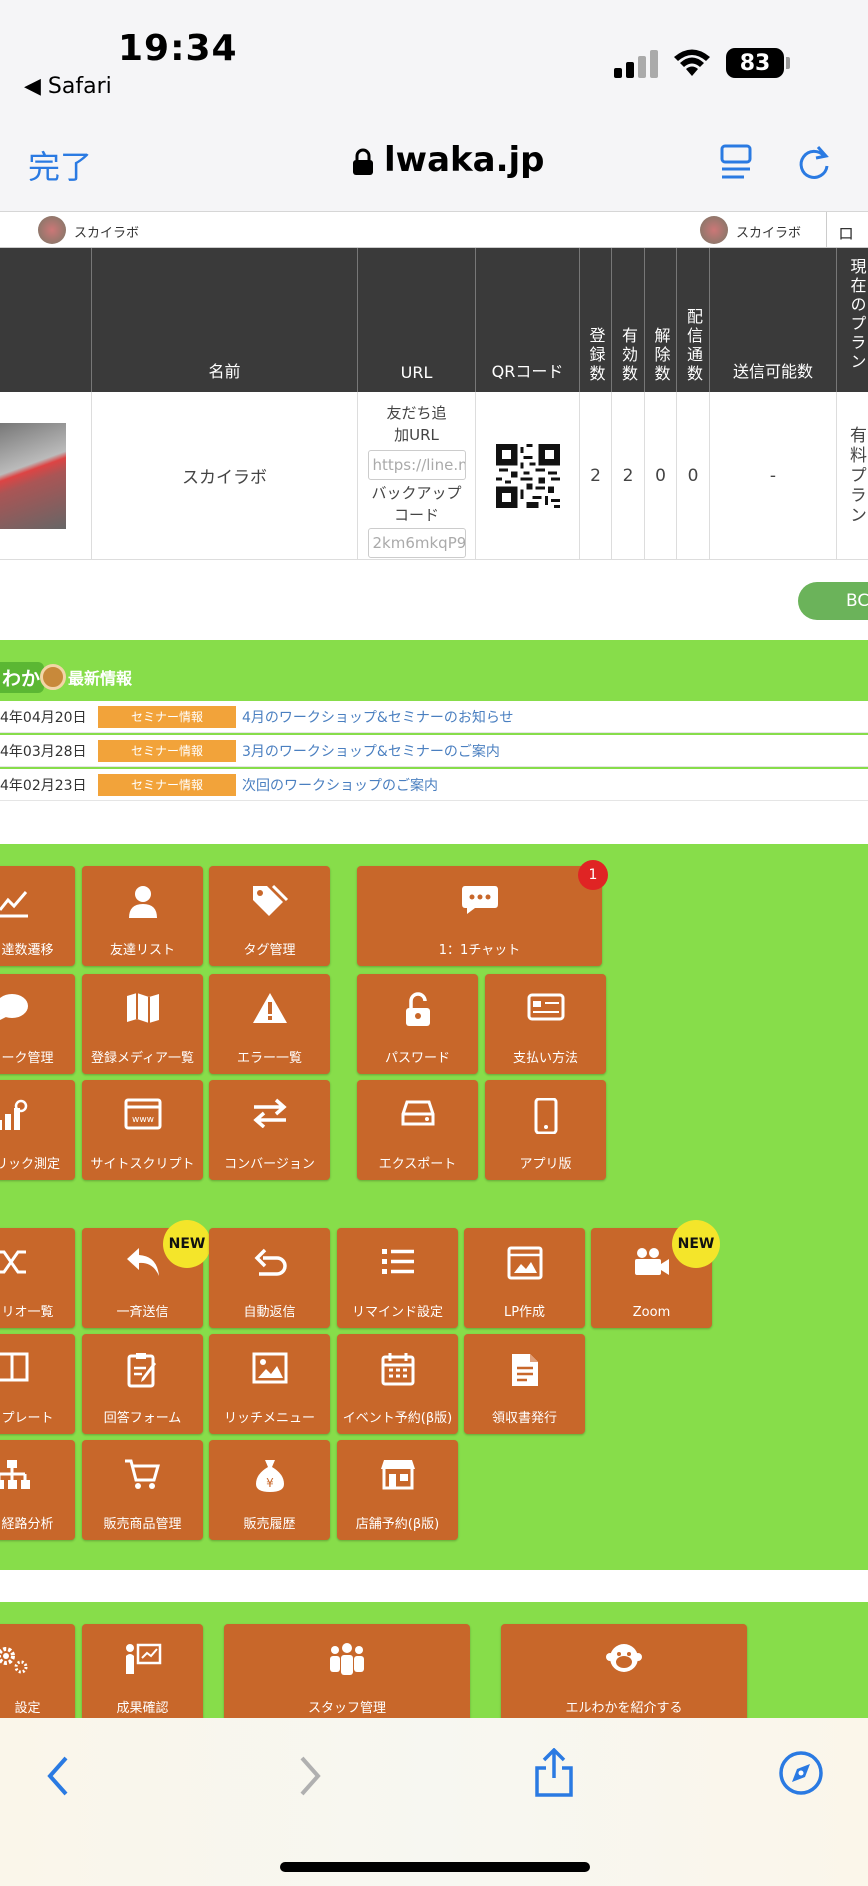 This screenshot has height=1886, width=868. I want to click on row-sent: 0, so click(693, 476).